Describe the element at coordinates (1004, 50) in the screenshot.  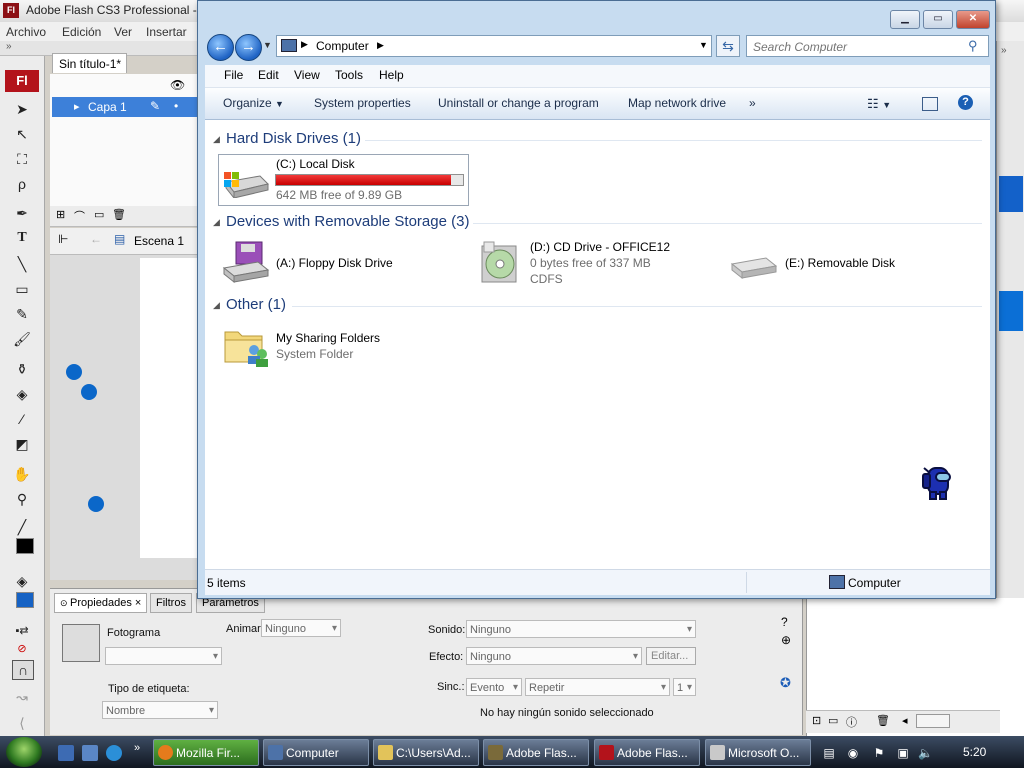
I see `expand-panel-icon: »` at that location.